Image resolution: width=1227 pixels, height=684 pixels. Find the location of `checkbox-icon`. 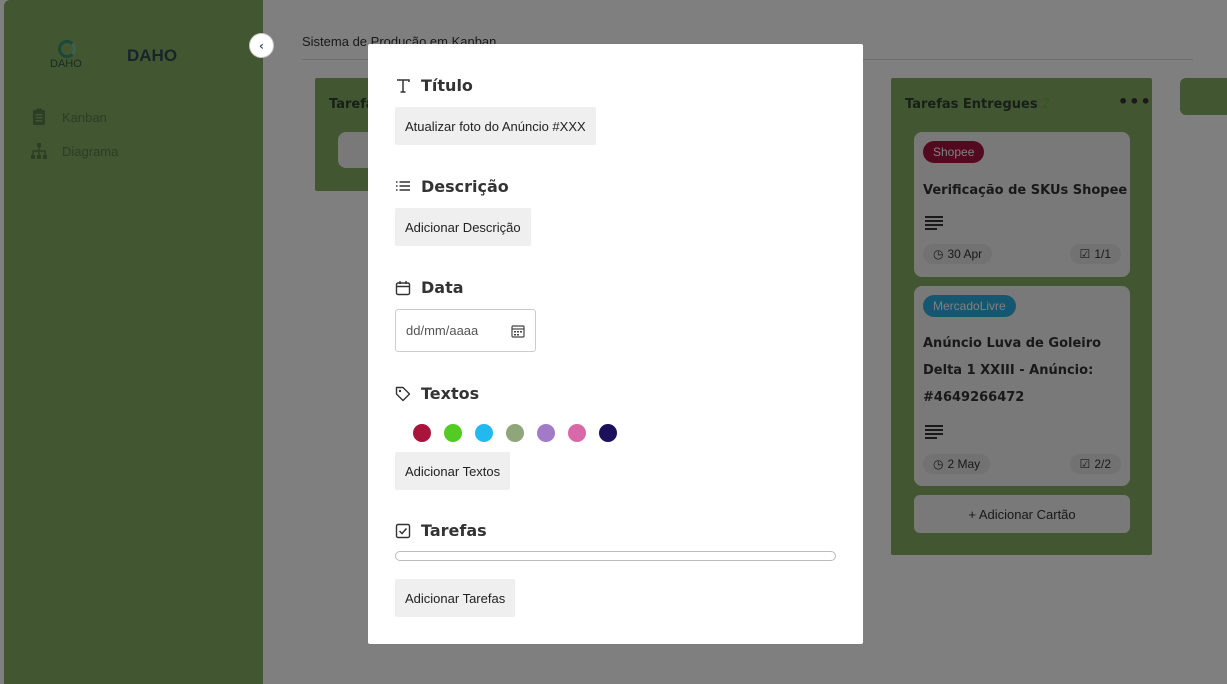

checkbox-icon is located at coordinates (403, 530).